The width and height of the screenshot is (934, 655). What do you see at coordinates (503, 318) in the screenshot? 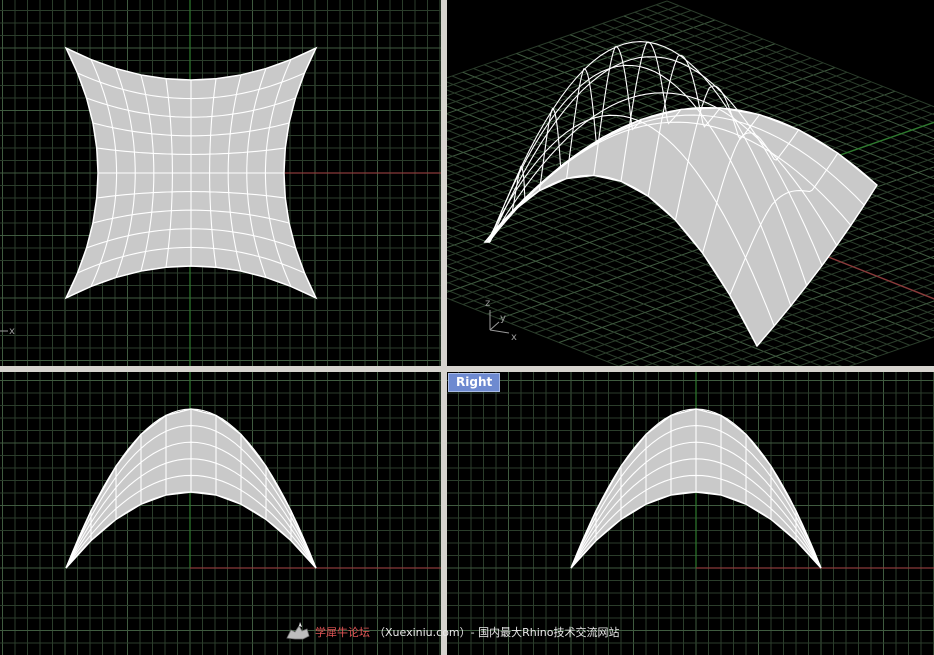
I see `axis-y-label: y` at bounding box center [503, 318].